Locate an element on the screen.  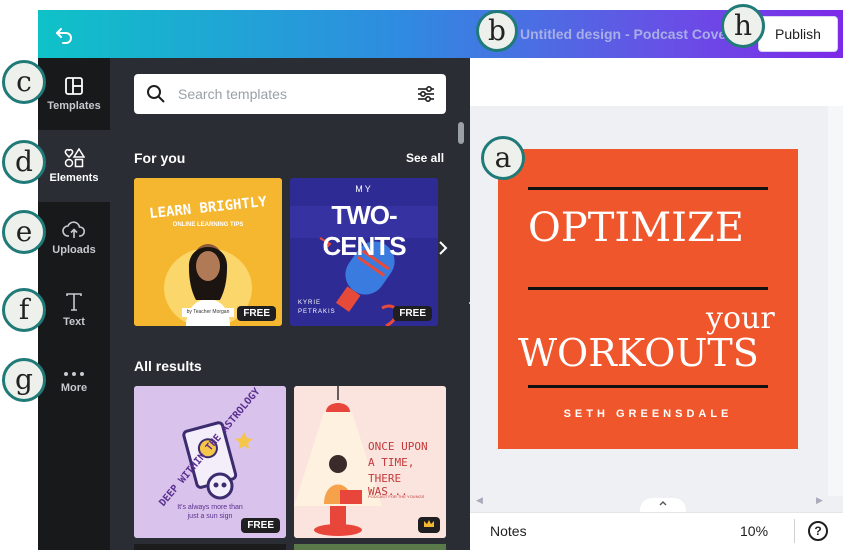
document-title: Untitled design - Podcast Cover is located at coordinates (624, 34).